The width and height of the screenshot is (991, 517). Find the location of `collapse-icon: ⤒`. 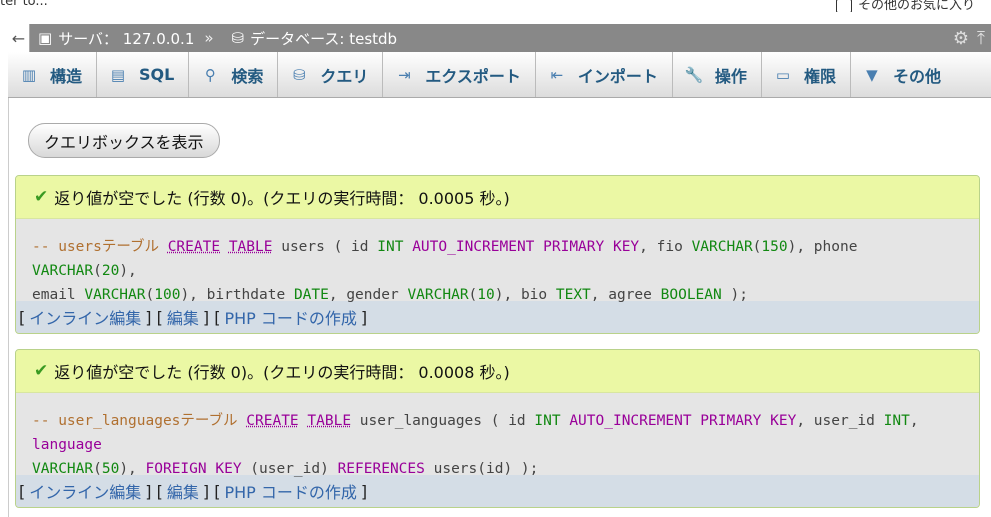

collapse-icon: ⤒ is located at coordinates (981, 38).